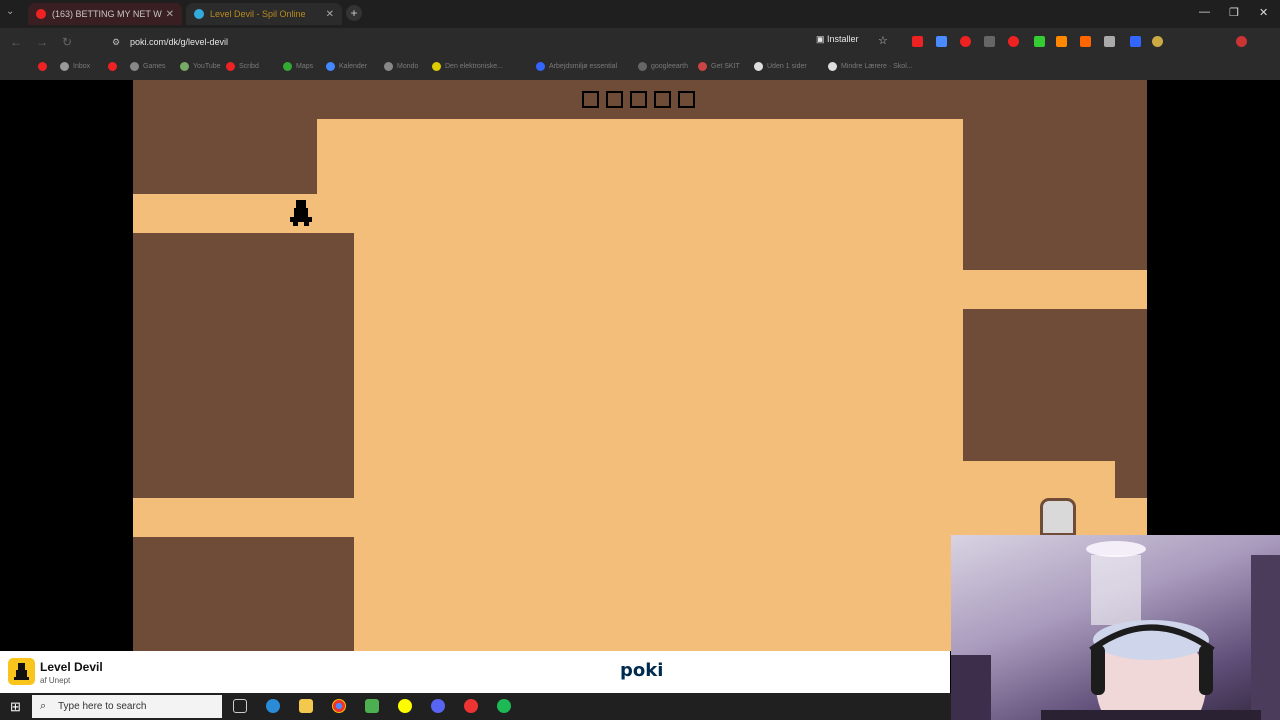  I want to click on install-button: ▣ Installer, so click(837, 39).